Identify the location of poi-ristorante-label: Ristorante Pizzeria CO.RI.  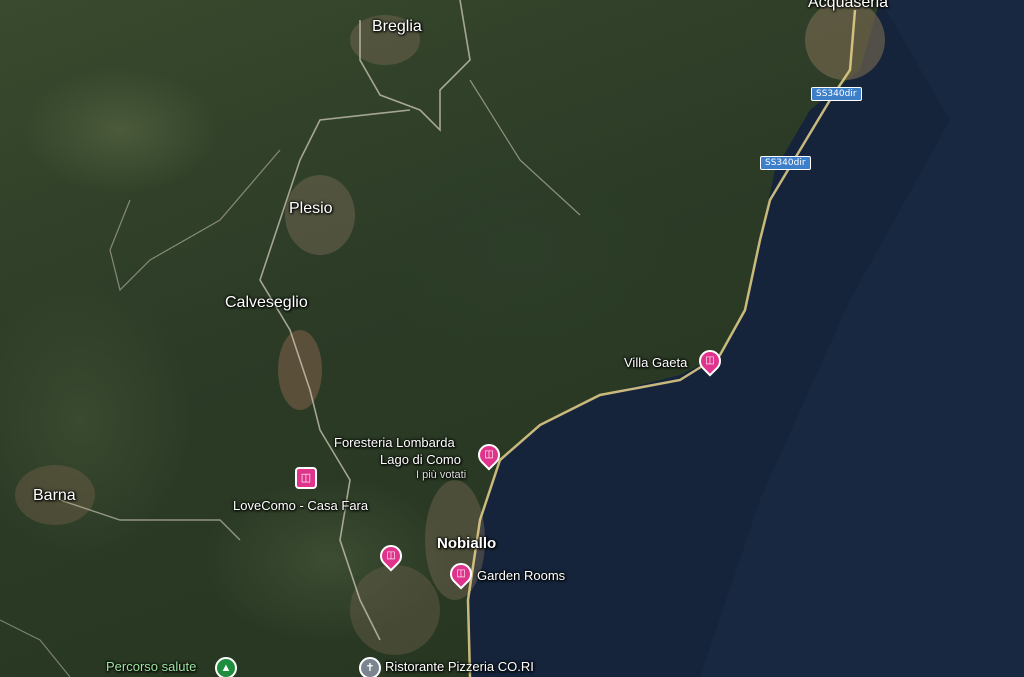
(459, 666).